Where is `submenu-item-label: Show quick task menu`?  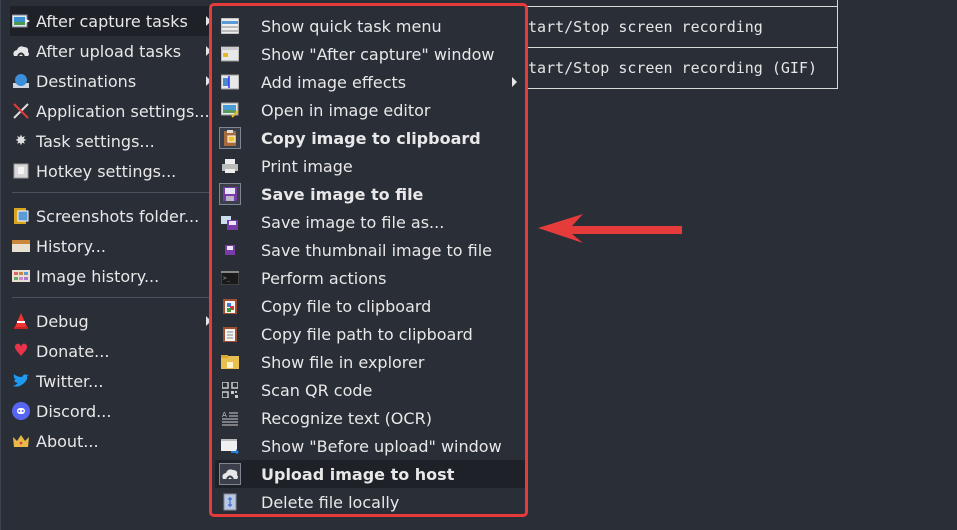
submenu-item-label: Show quick task menu is located at coordinates (351, 26).